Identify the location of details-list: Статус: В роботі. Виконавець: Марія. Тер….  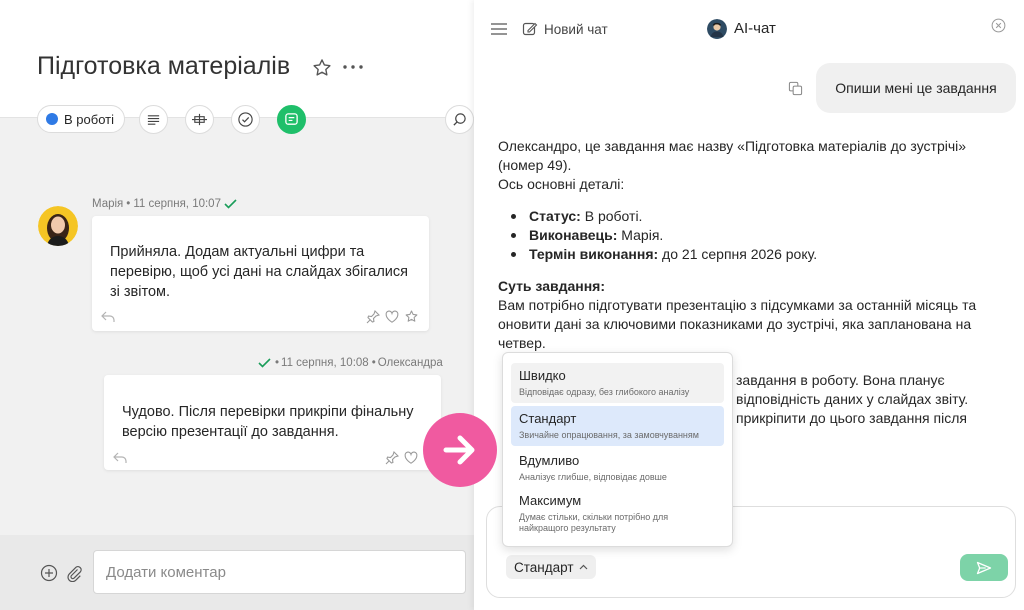
(748, 235).